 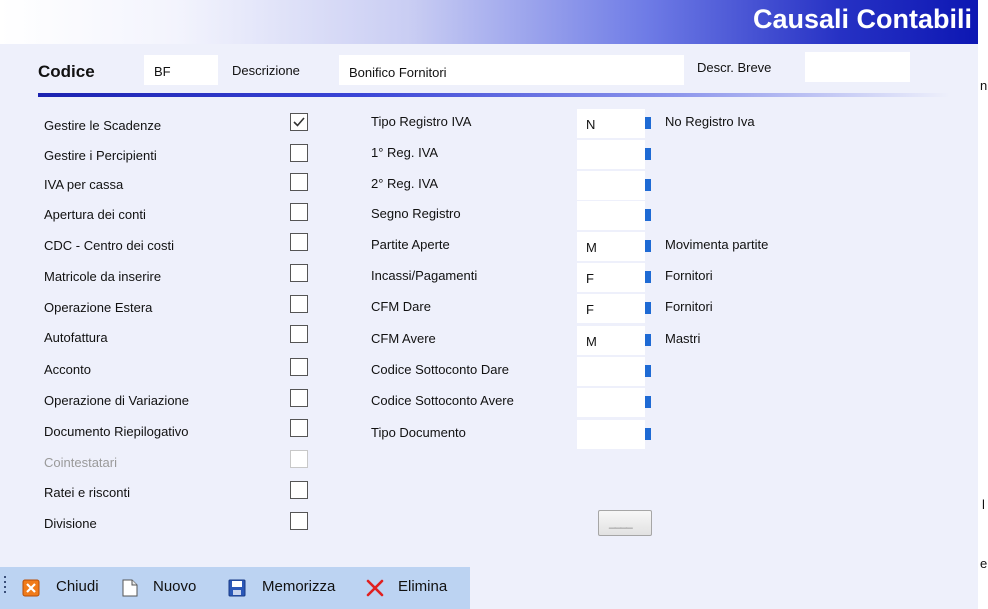 What do you see at coordinates (511, 70) in the screenshot?
I see `descrizione-field: Bonifico Fornitori` at bounding box center [511, 70].